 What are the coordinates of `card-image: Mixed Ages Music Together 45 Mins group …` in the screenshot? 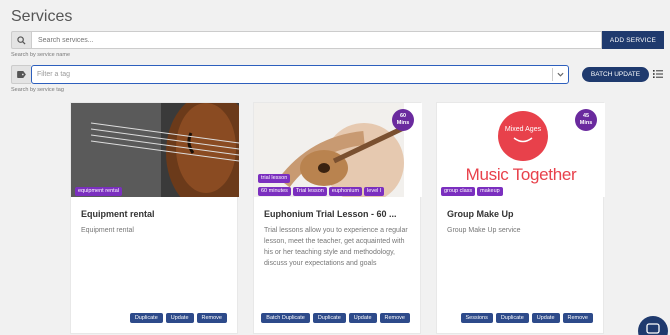 It's located at (521, 150).